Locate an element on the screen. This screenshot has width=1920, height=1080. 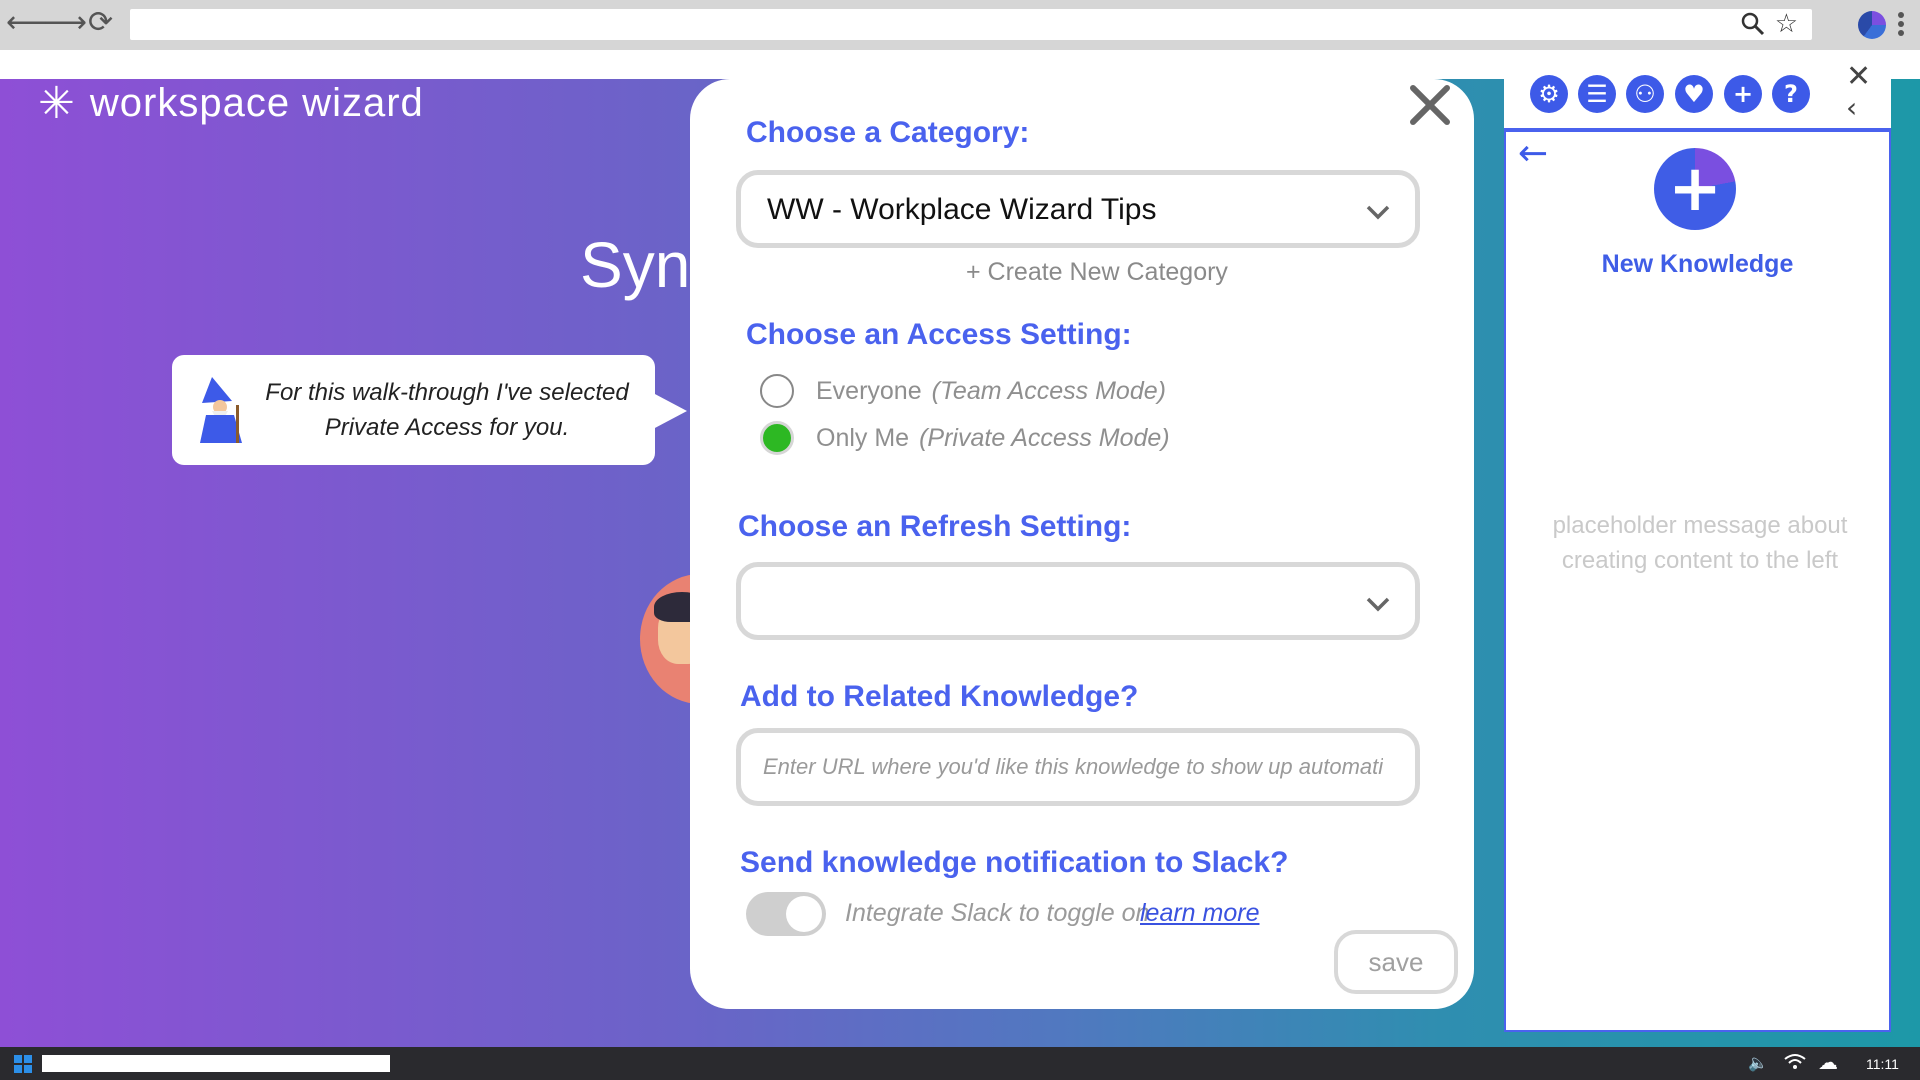
refresh-select is located at coordinates (1078, 601).